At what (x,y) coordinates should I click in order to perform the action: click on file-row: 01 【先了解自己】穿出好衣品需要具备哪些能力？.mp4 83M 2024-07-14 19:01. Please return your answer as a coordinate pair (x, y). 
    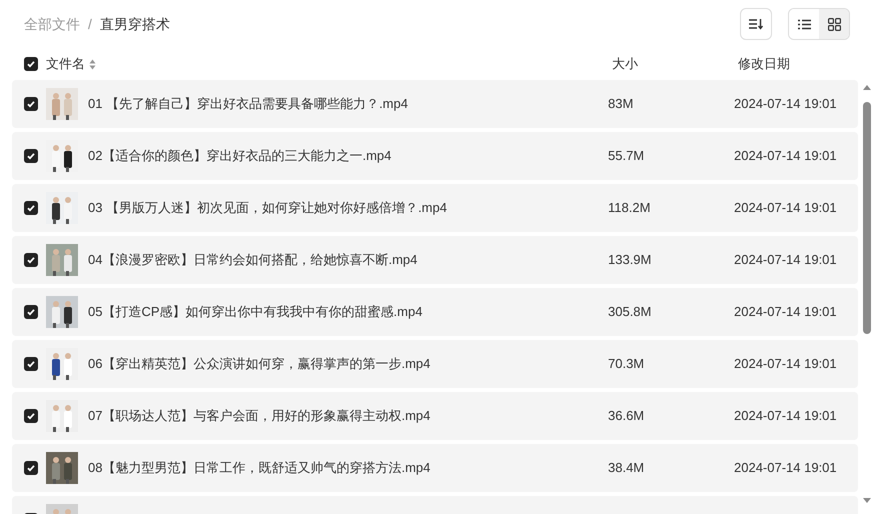
    Looking at the image, I should click on (435, 104).